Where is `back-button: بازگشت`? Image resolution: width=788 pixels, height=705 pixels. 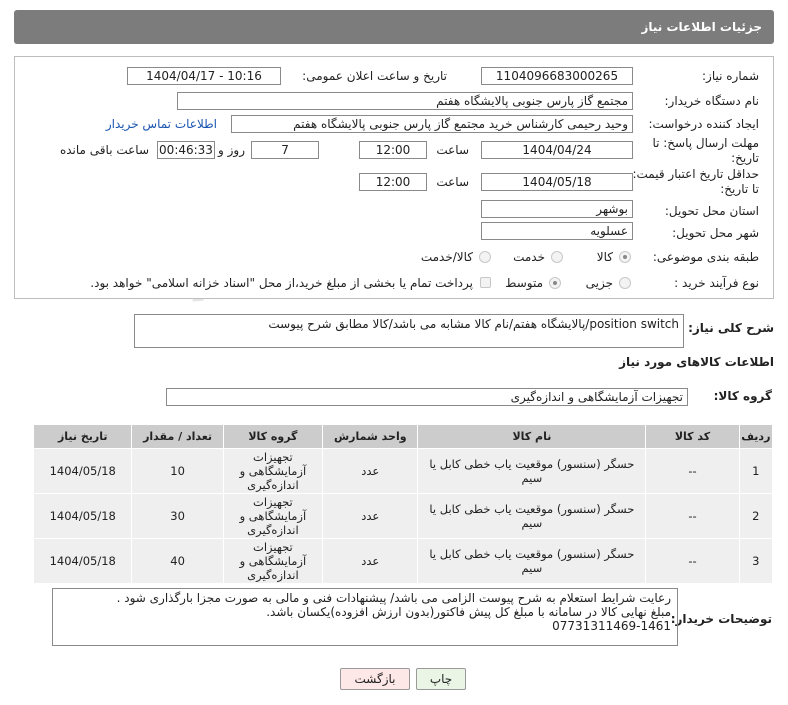 back-button: بازگشت is located at coordinates (375, 679).